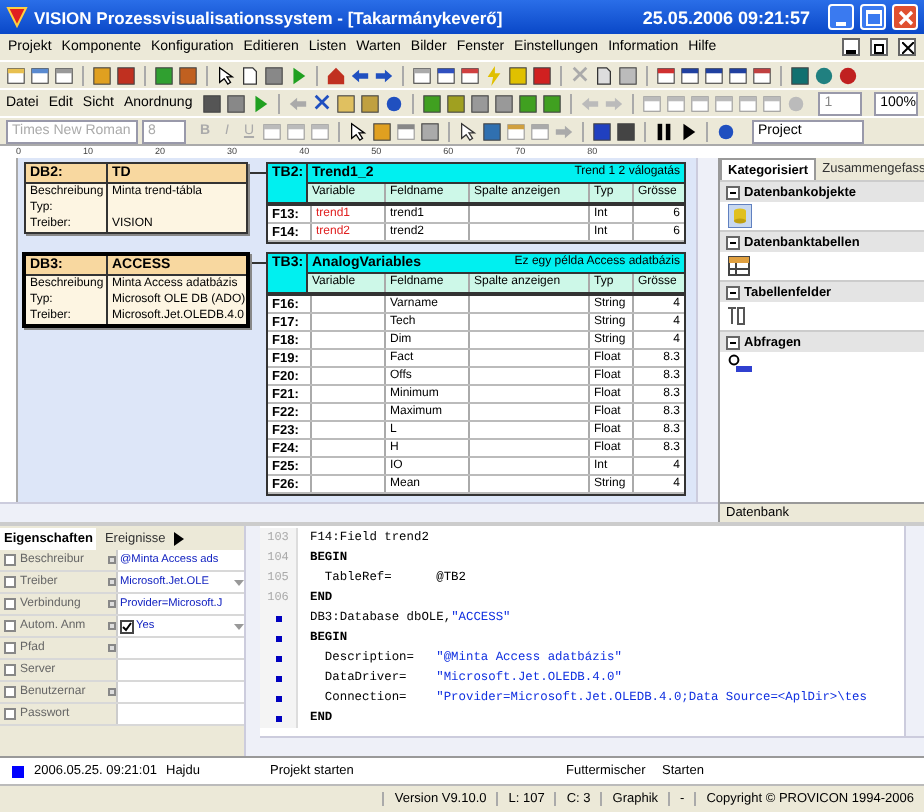 The width and height of the screenshot is (924, 812). What do you see at coordinates (737, 316) in the screenshot?
I see `field-icon` at bounding box center [737, 316].